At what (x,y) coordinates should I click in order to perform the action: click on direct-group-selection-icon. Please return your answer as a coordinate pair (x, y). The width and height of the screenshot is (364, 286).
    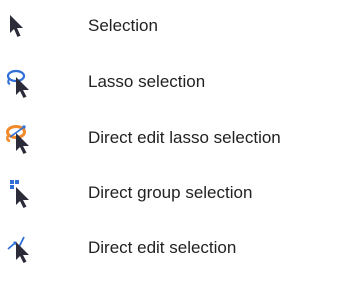
    Looking at the image, I should click on (20, 194).